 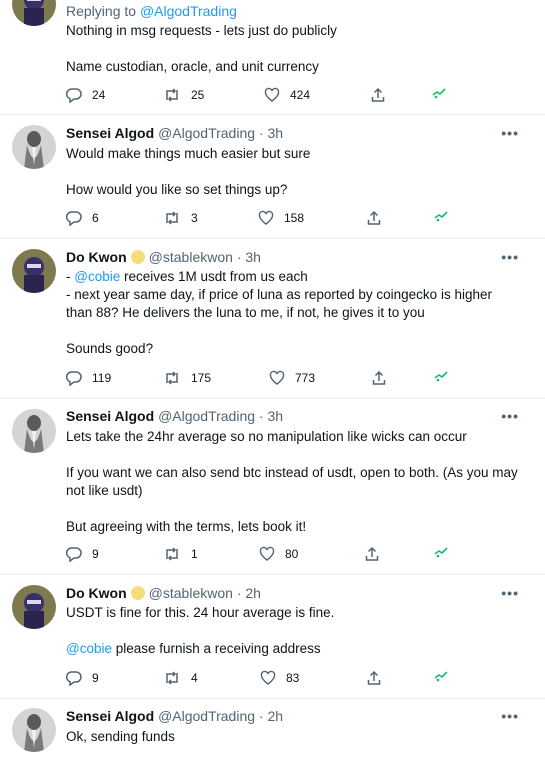 What do you see at coordinates (188, 153) in the screenshot?
I see `tweet-line: Would make things much easier but sure` at bounding box center [188, 153].